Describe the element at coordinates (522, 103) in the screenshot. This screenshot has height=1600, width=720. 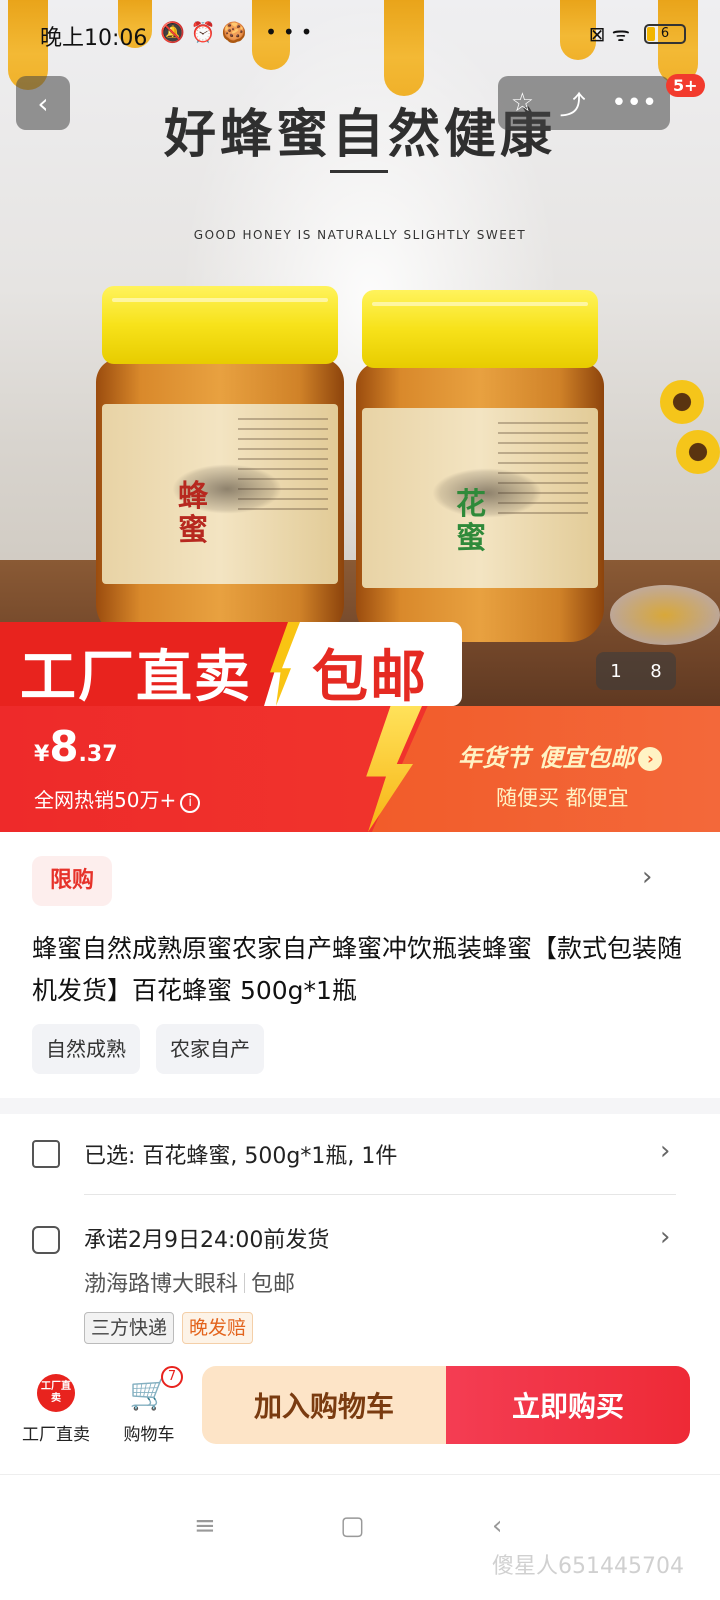
I see `favorite-star-icon: ☆` at that location.